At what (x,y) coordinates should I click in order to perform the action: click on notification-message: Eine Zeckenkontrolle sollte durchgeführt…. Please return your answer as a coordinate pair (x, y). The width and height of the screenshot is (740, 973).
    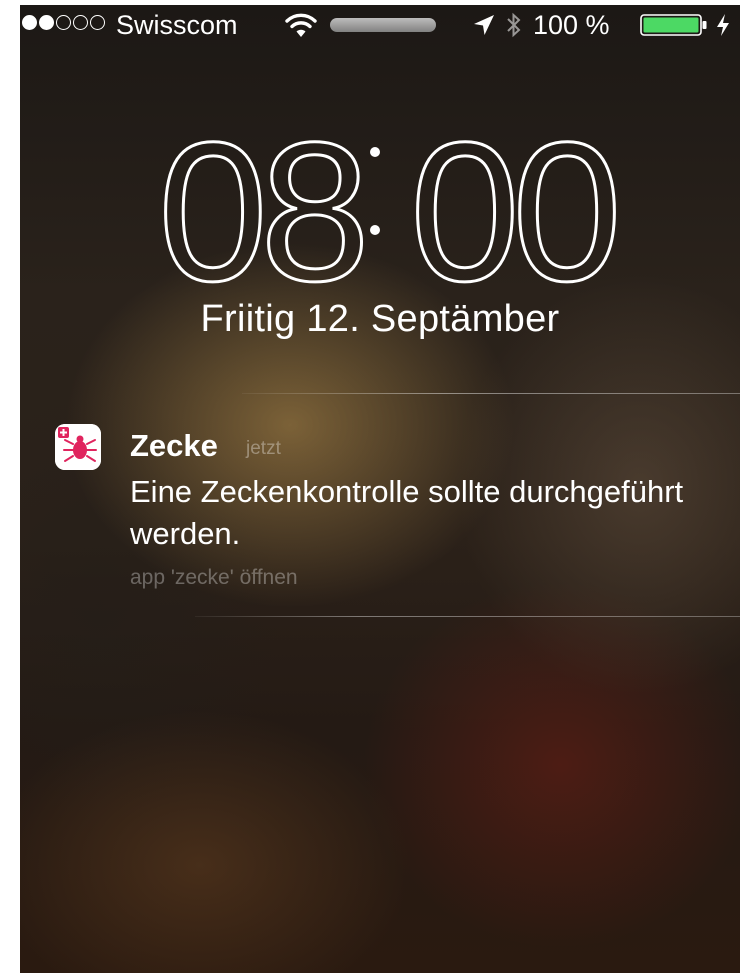
    Looking at the image, I should click on (407, 512).